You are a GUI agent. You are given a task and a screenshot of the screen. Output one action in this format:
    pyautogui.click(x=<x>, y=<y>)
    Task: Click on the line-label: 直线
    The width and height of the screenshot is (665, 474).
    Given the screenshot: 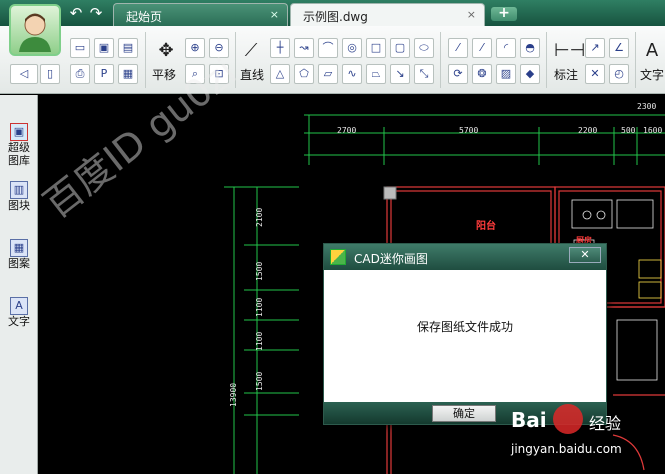 What is the action you would take?
    pyautogui.click(x=252, y=74)
    